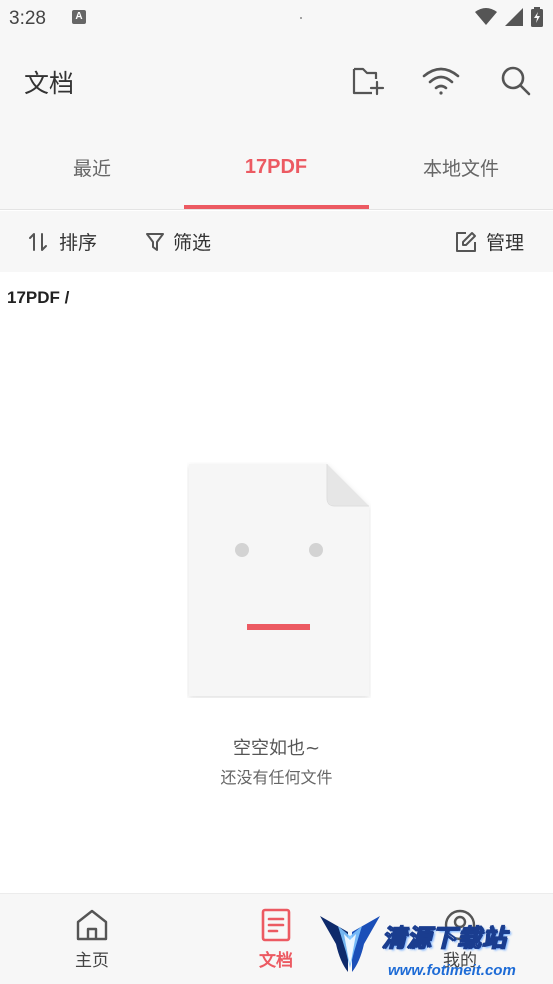  Describe the element at coordinates (155, 241) in the screenshot. I see `filter-icon` at that location.